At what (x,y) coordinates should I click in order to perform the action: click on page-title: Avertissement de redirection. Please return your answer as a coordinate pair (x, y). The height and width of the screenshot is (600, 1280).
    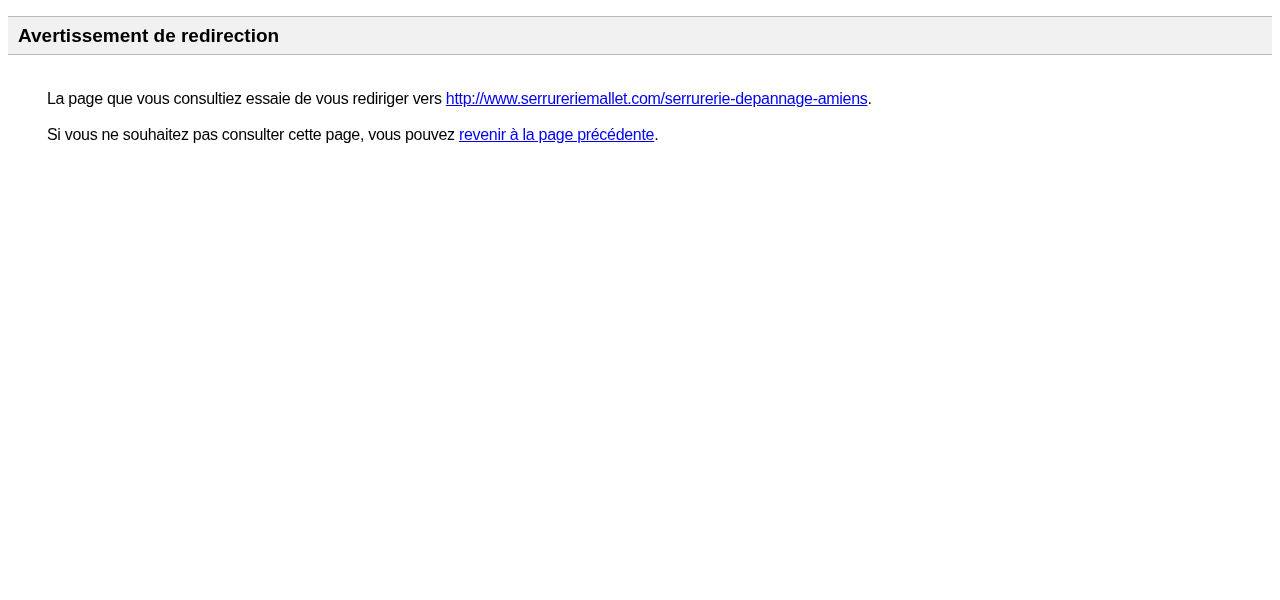
    Looking at the image, I should click on (640, 35).